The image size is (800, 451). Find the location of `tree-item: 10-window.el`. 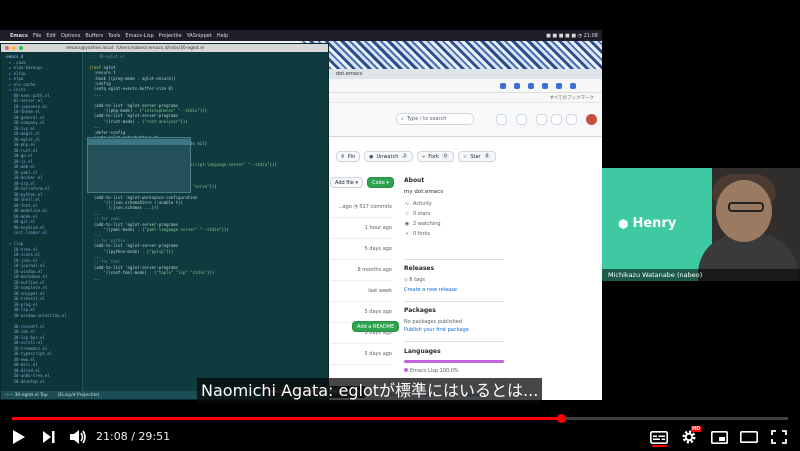

tree-item: 10-window.el is located at coordinates (23, 271).